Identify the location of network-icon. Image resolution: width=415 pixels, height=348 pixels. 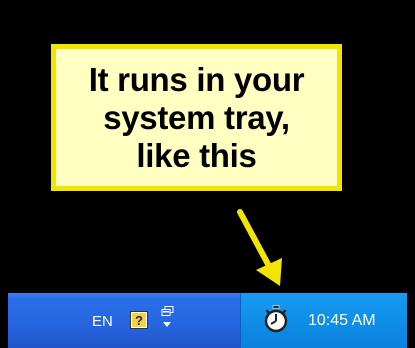
(168, 318).